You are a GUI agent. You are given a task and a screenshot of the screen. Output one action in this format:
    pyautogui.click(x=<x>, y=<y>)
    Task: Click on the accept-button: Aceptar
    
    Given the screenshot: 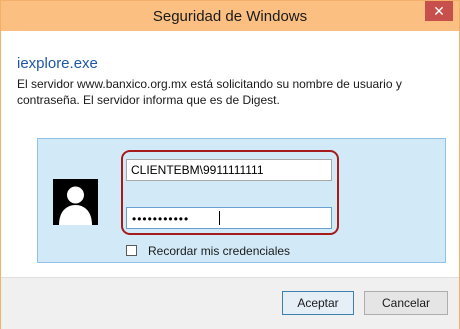 What is the action you would take?
    pyautogui.click(x=318, y=303)
    